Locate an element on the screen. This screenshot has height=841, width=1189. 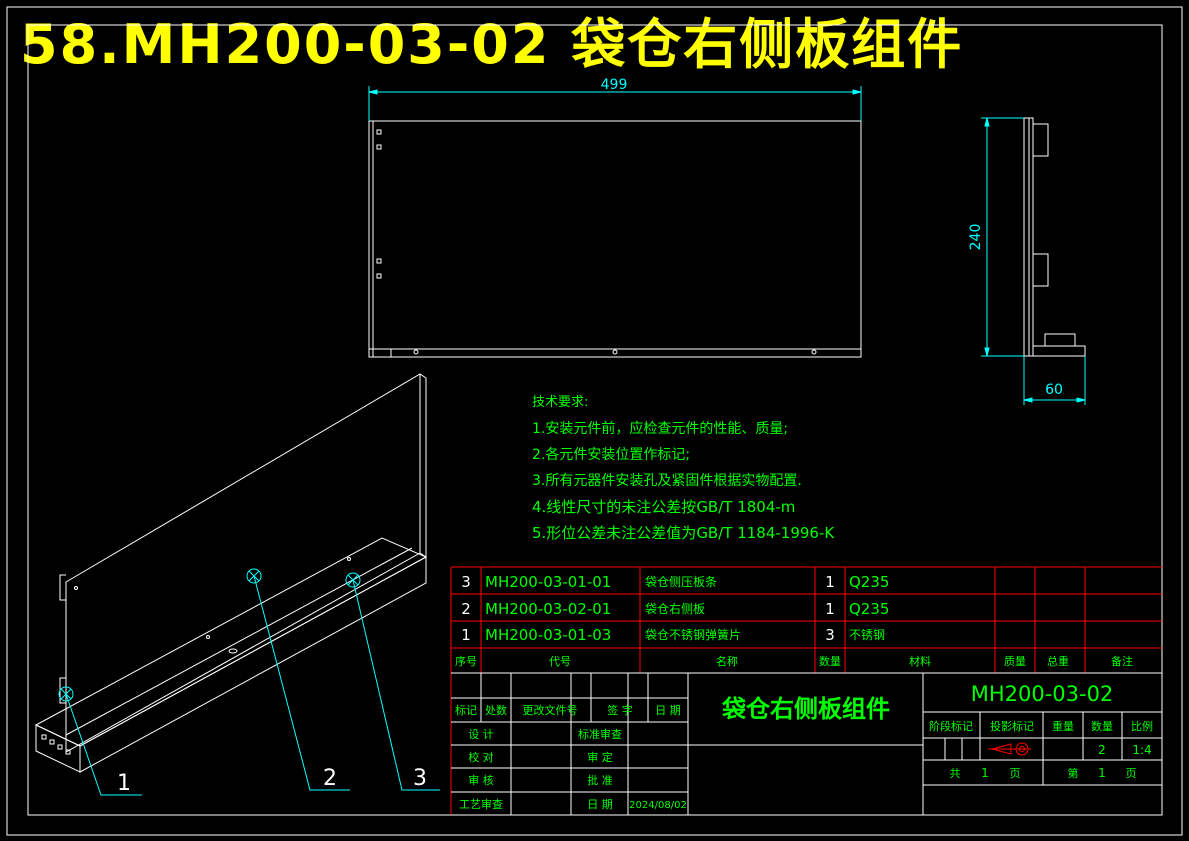
tb-sheet-unit: 页 is located at coordinates (1131, 773).